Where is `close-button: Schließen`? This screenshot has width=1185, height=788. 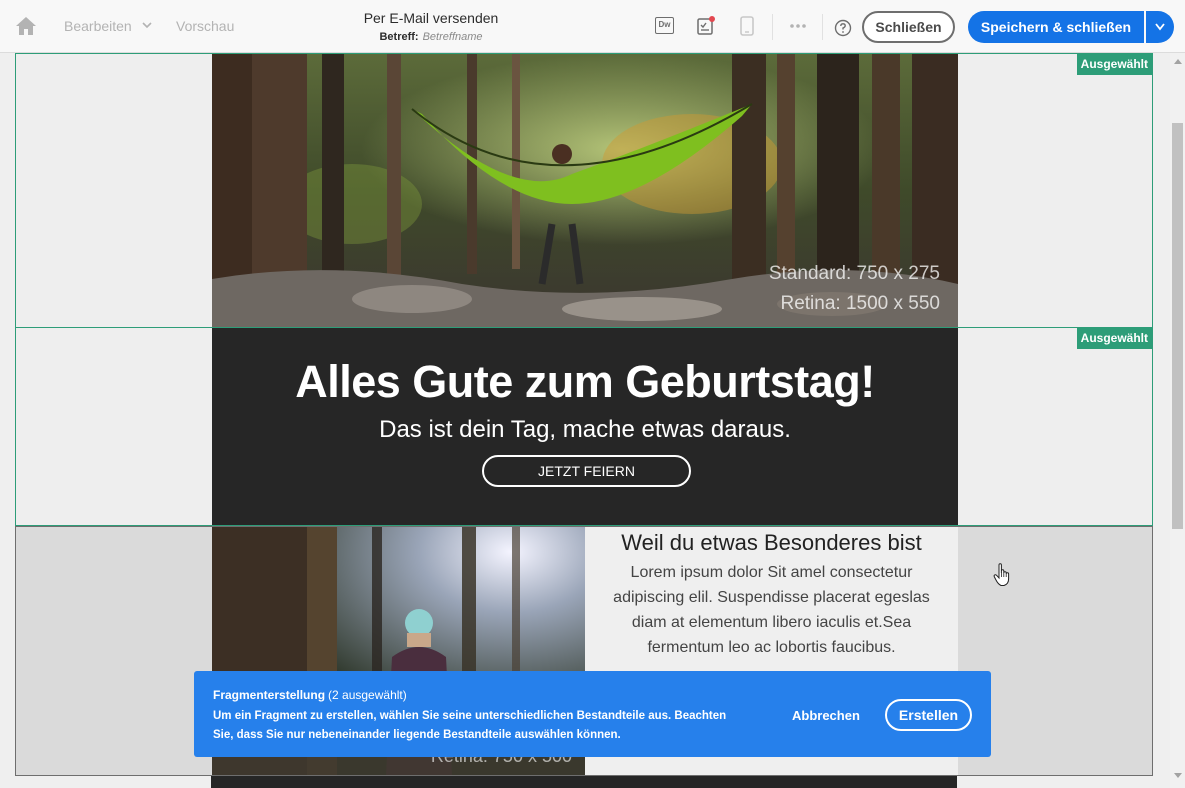 close-button: Schließen is located at coordinates (908, 27).